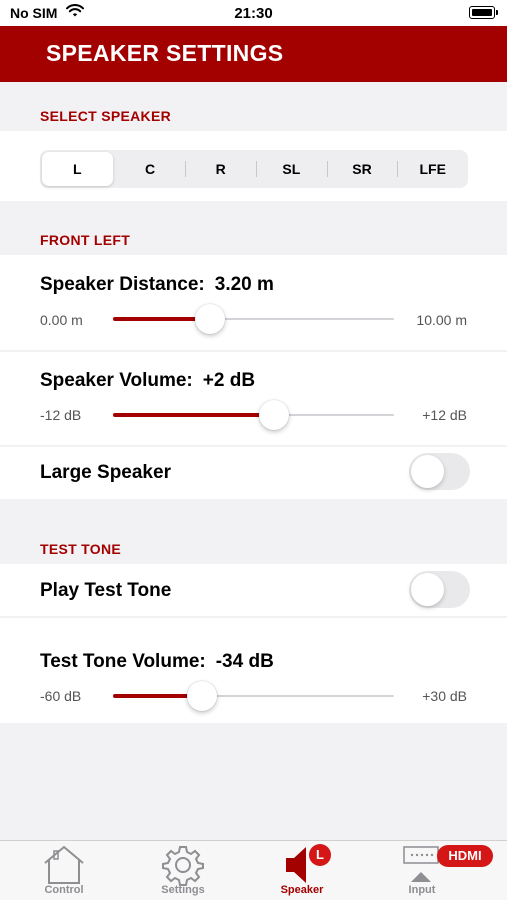 Image resolution: width=507 pixels, height=900 pixels. Describe the element at coordinates (444, 415) in the screenshot. I see `speaker-volume-max: +12 dB` at that location.